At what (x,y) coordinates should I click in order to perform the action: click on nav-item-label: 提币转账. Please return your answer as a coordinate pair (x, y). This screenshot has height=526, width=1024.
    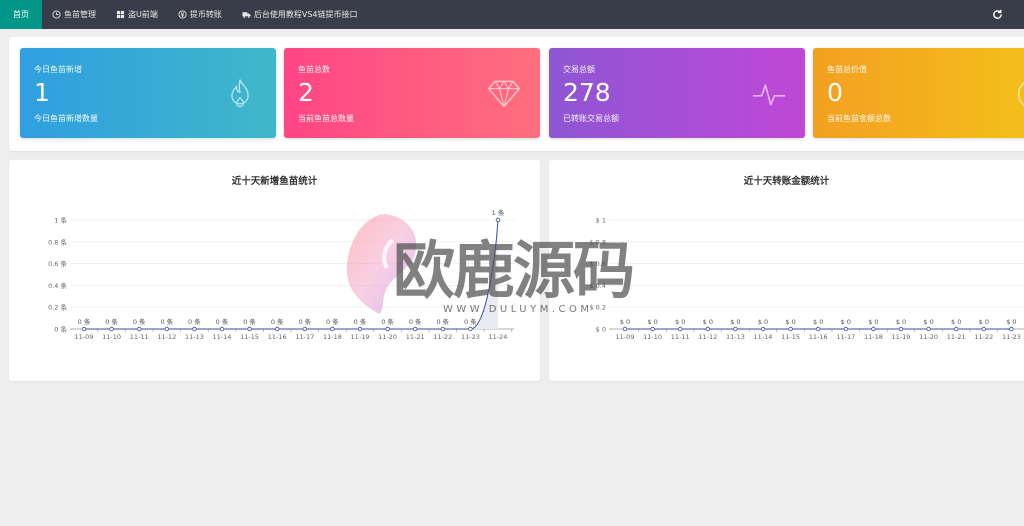
    Looking at the image, I should click on (205, 14).